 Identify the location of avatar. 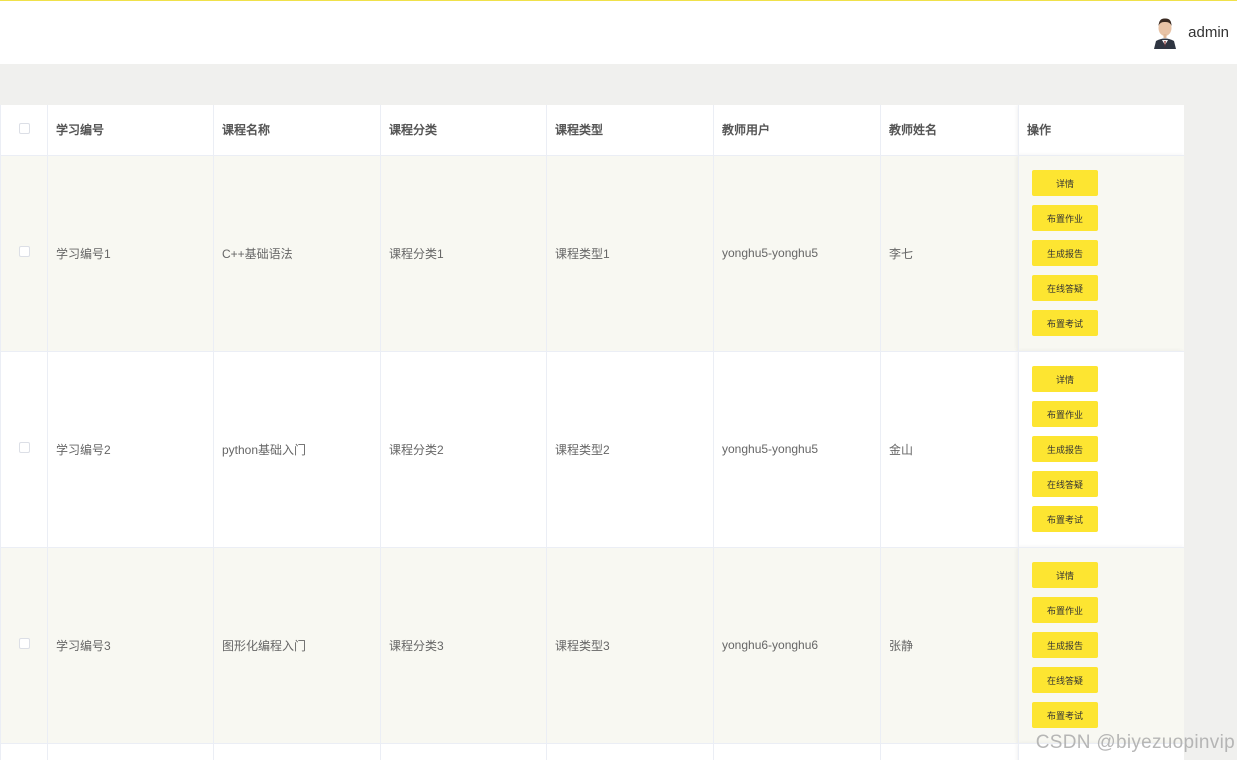
(1165, 32).